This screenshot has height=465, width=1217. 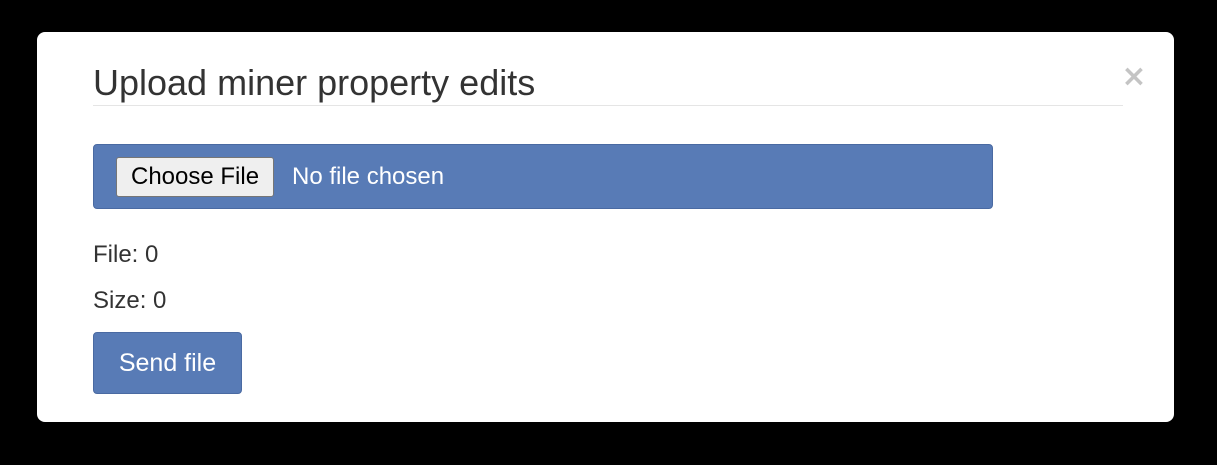 What do you see at coordinates (314, 82) in the screenshot?
I see `modal-title: Upload miner property edits` at bounding box center [314, 82].